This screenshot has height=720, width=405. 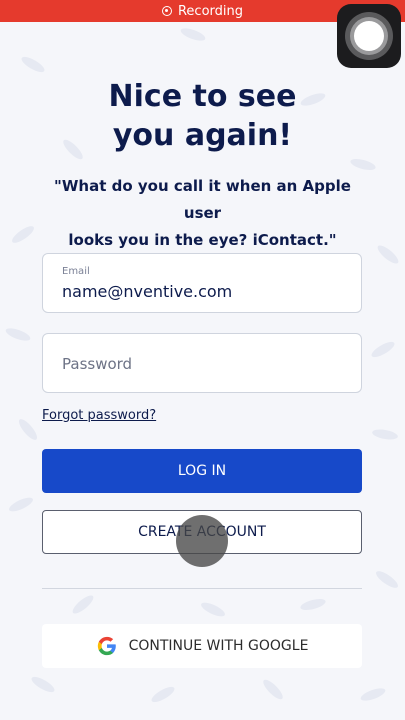 What do you see at coordinates (106, 646) in the screenshot?
I see `google-icon` at bounding box center [106, 646].